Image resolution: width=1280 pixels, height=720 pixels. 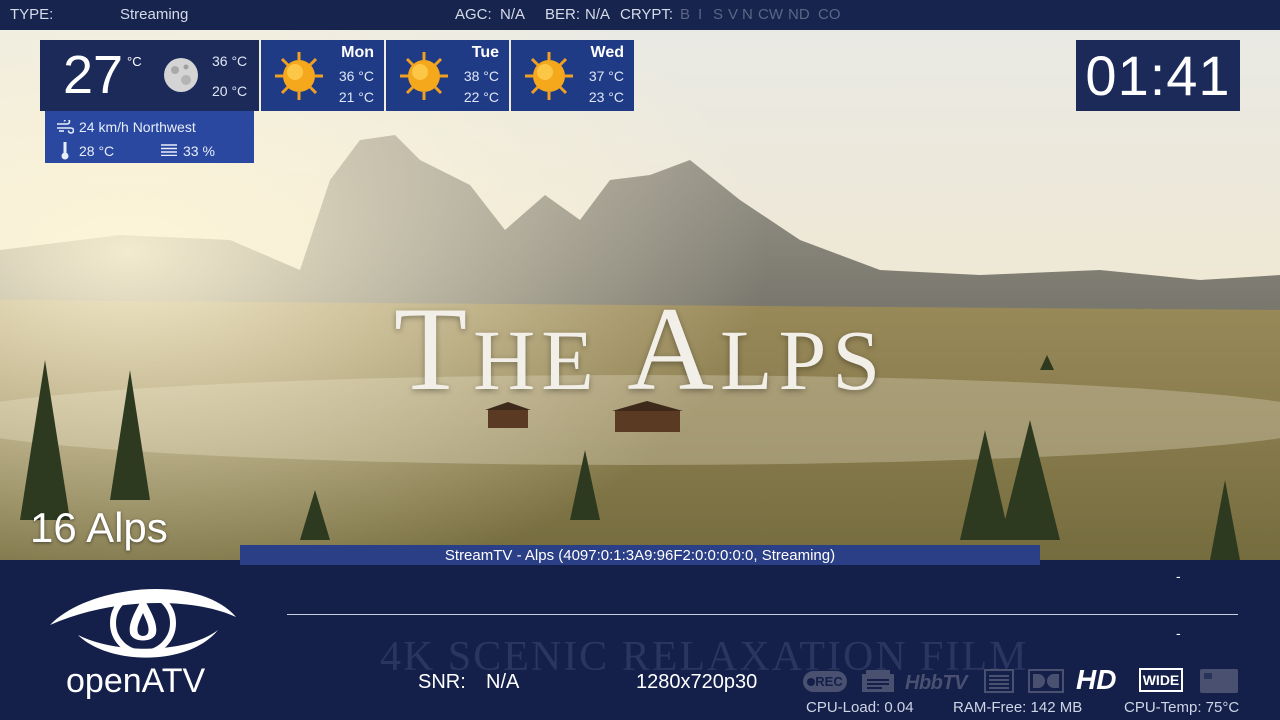 What do you see at coordinates (1096, 679) in the screenshot?
I see `hd-icon: HD` at bounding box center [1096, 679].